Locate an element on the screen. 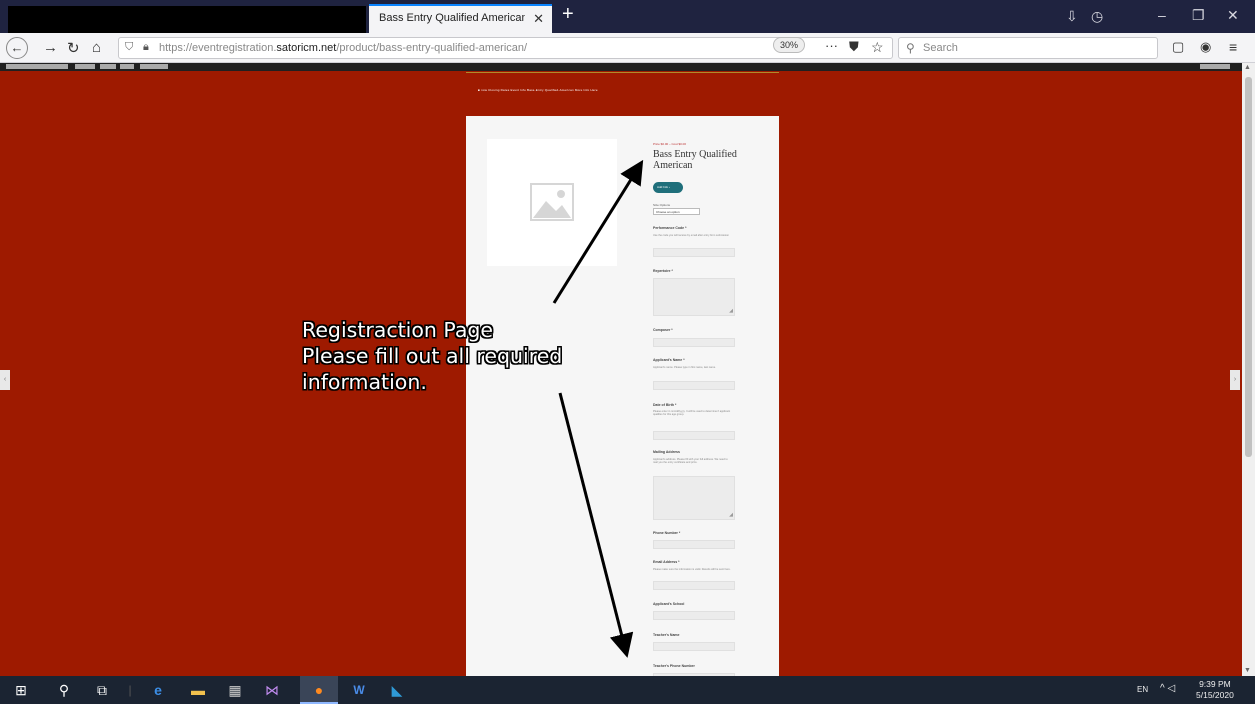 The height and width of the screenshot is (704, 1255). scrollbar-thumb is located at coordinates (1248, 267).